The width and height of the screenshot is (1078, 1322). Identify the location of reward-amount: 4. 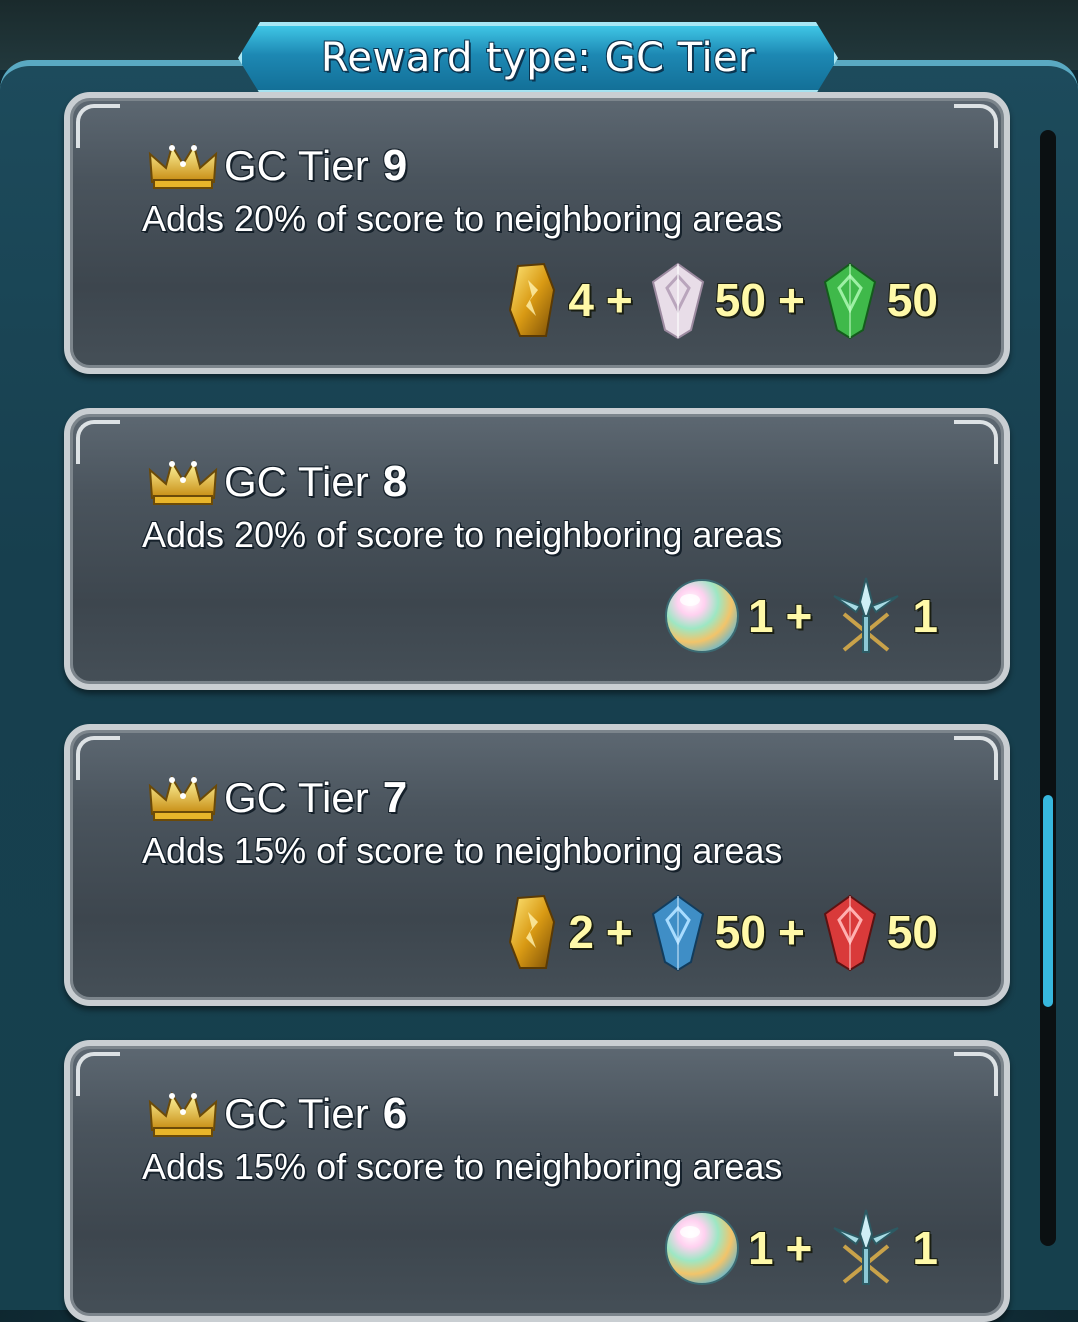
(581, 300).